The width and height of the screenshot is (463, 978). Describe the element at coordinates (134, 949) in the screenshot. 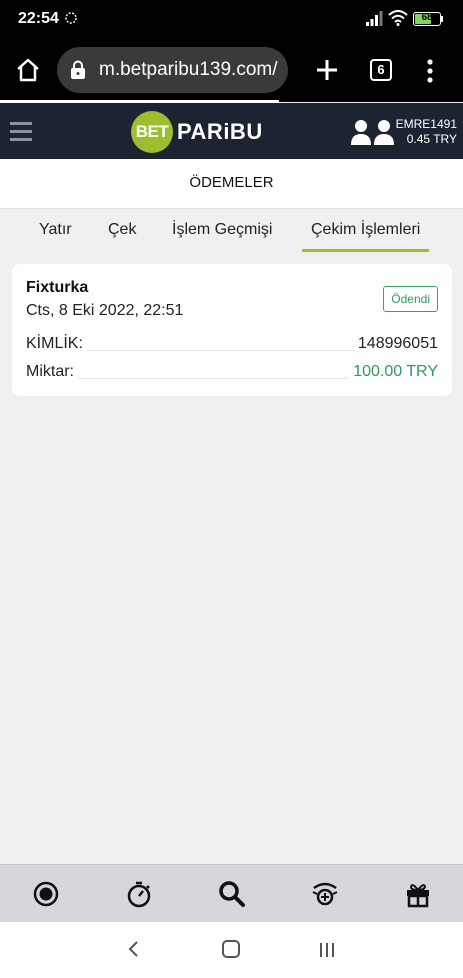

I see `back-icon` at that location.